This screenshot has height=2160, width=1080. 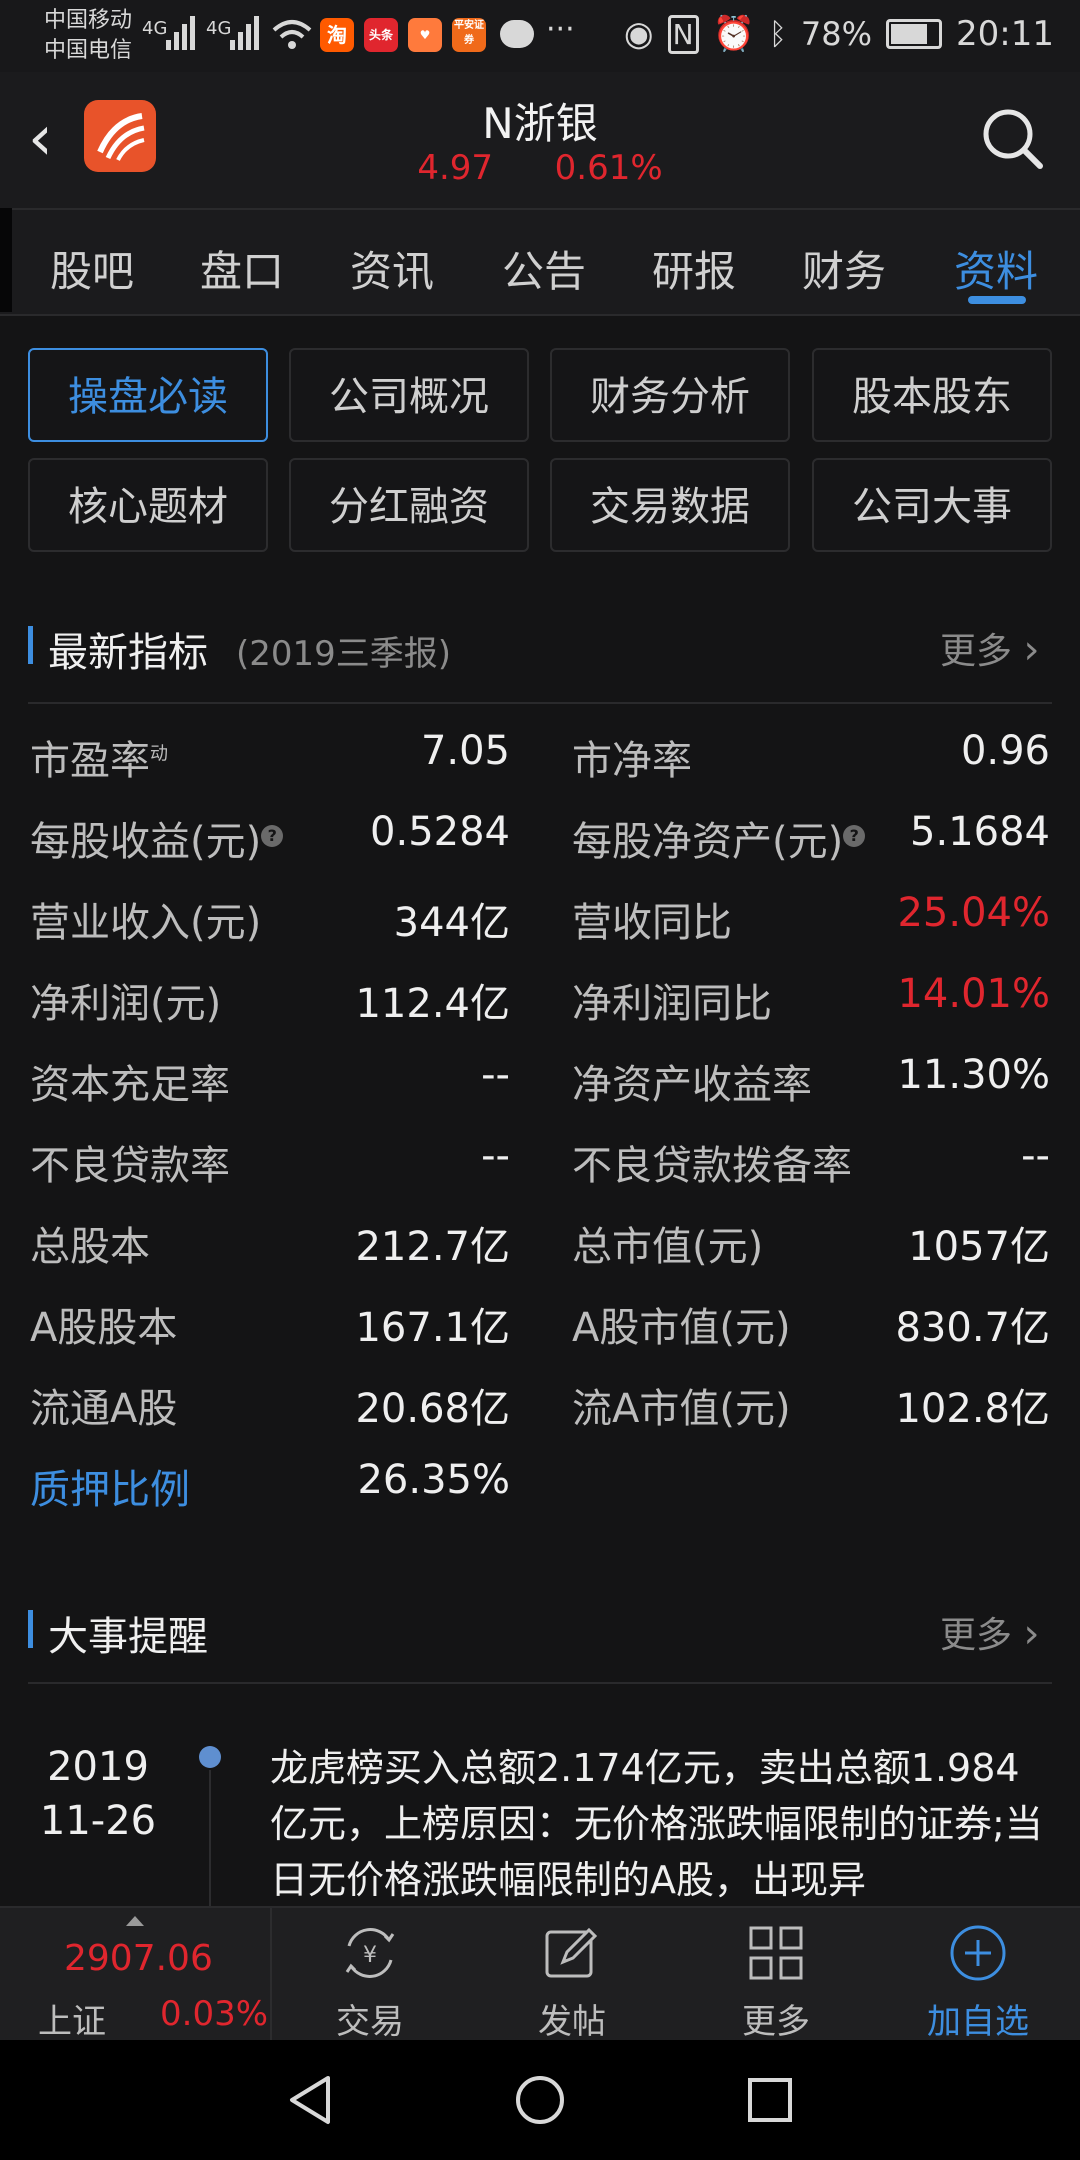 I want to click on bluetooth-icon: ᛒ, so click(x=777, y=34).